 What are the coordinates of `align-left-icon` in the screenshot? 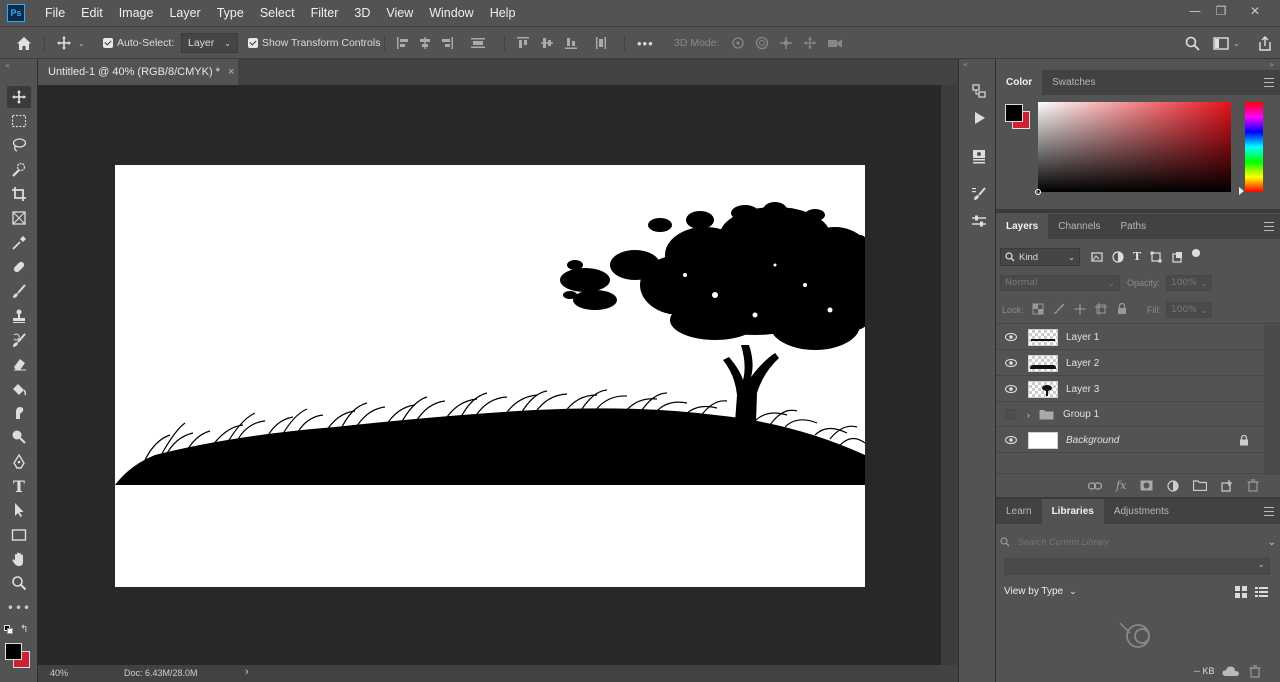 It's located at (403, 43).